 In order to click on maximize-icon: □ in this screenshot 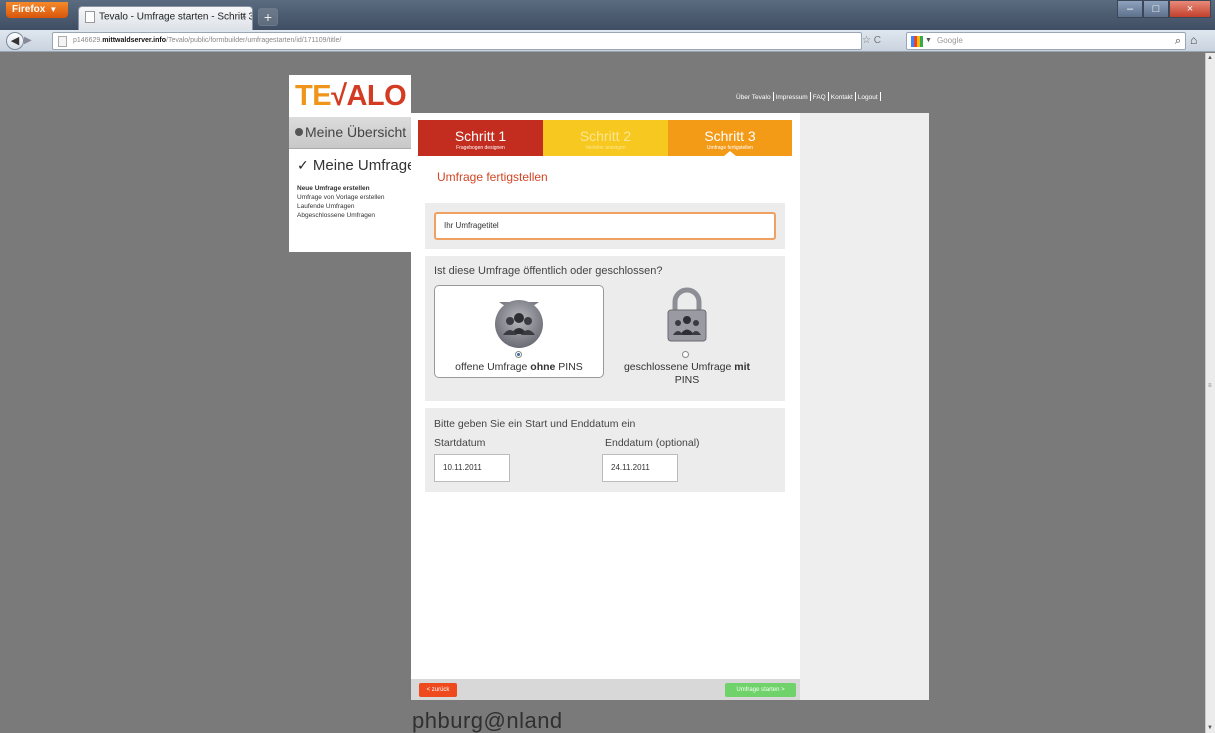, I will do `click(1156, 9)`.